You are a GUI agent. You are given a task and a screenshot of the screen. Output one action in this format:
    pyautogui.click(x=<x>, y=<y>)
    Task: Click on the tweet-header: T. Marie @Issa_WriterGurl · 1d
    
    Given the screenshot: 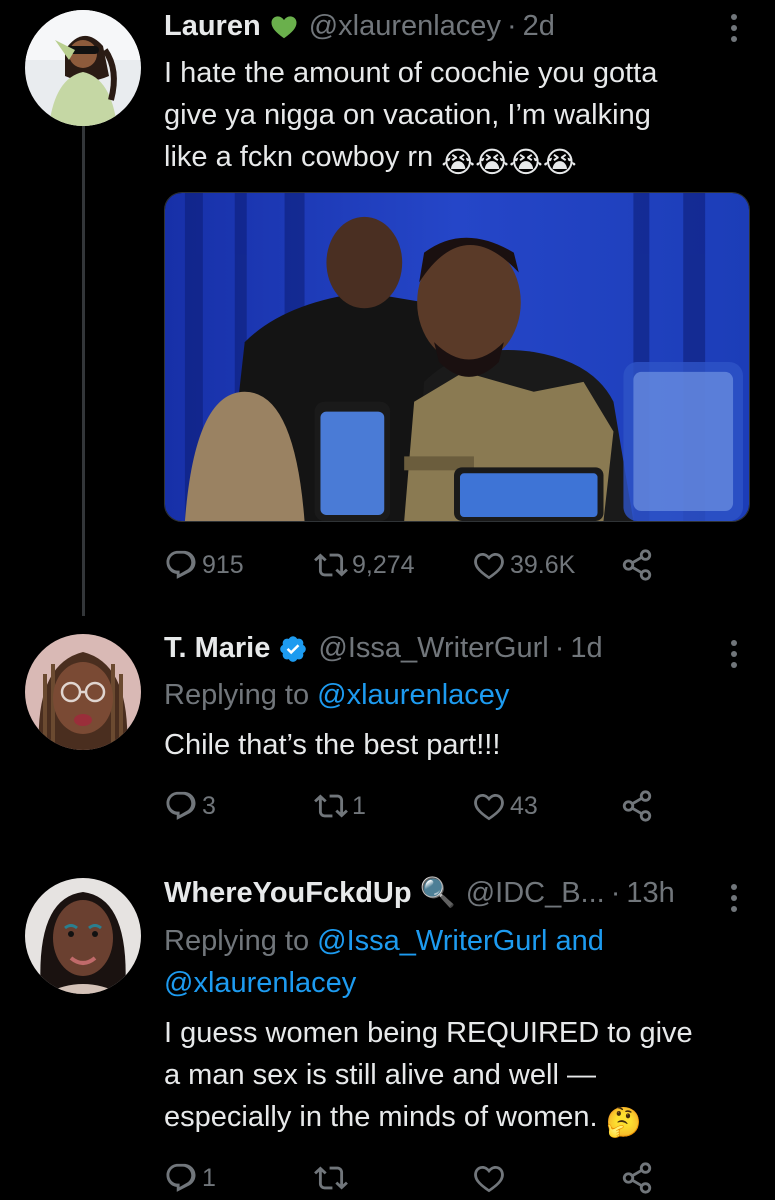 What is the action you would take?
    pyautogui.click(x=383, y=648)
    